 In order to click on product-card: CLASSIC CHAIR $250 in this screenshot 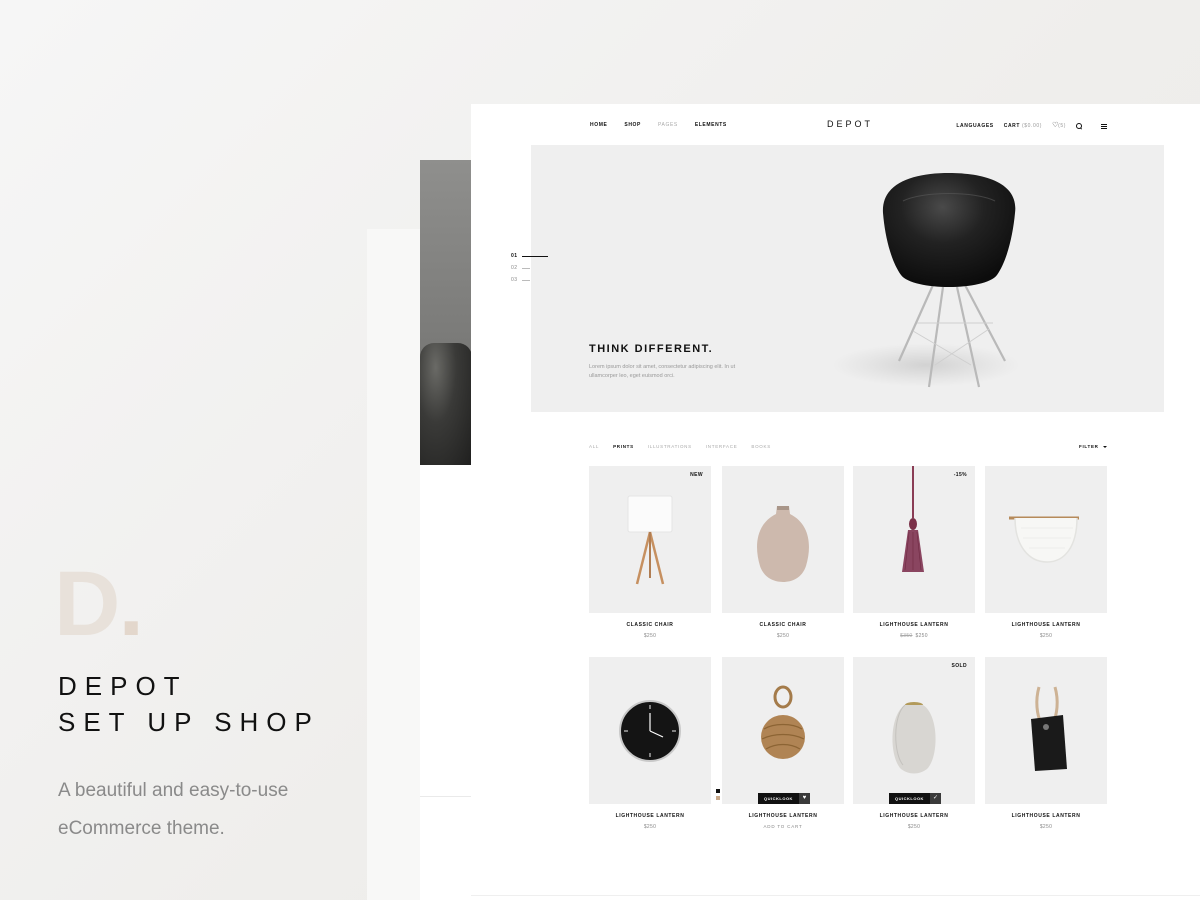, I will do `click(783, 558)`.